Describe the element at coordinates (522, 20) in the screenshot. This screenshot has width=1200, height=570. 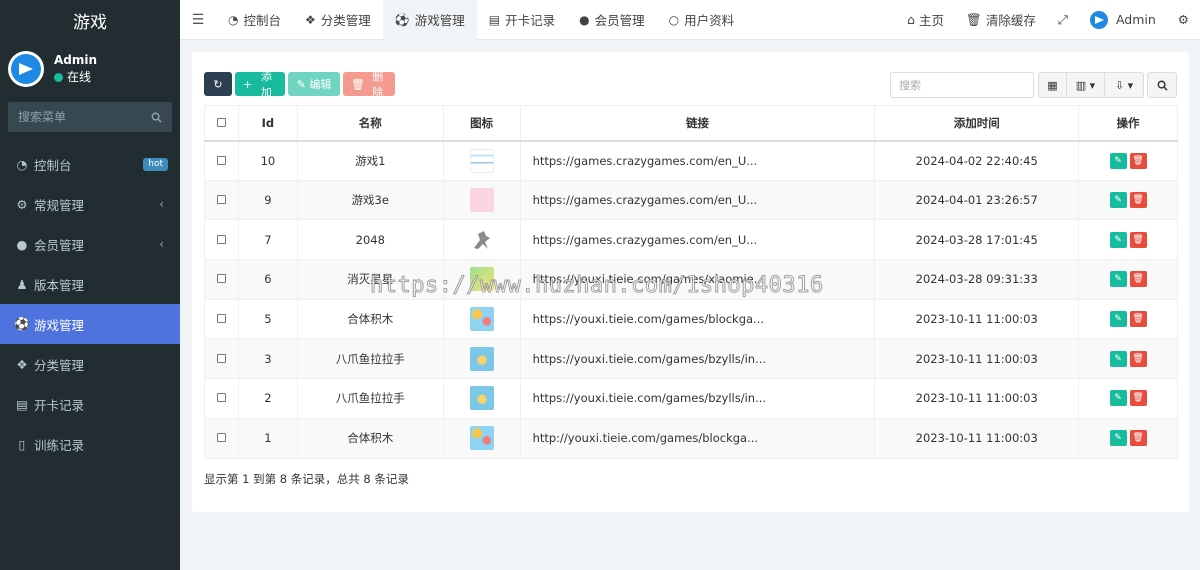
I see `tab-card-records: ▤ 开卡记录` at that location.